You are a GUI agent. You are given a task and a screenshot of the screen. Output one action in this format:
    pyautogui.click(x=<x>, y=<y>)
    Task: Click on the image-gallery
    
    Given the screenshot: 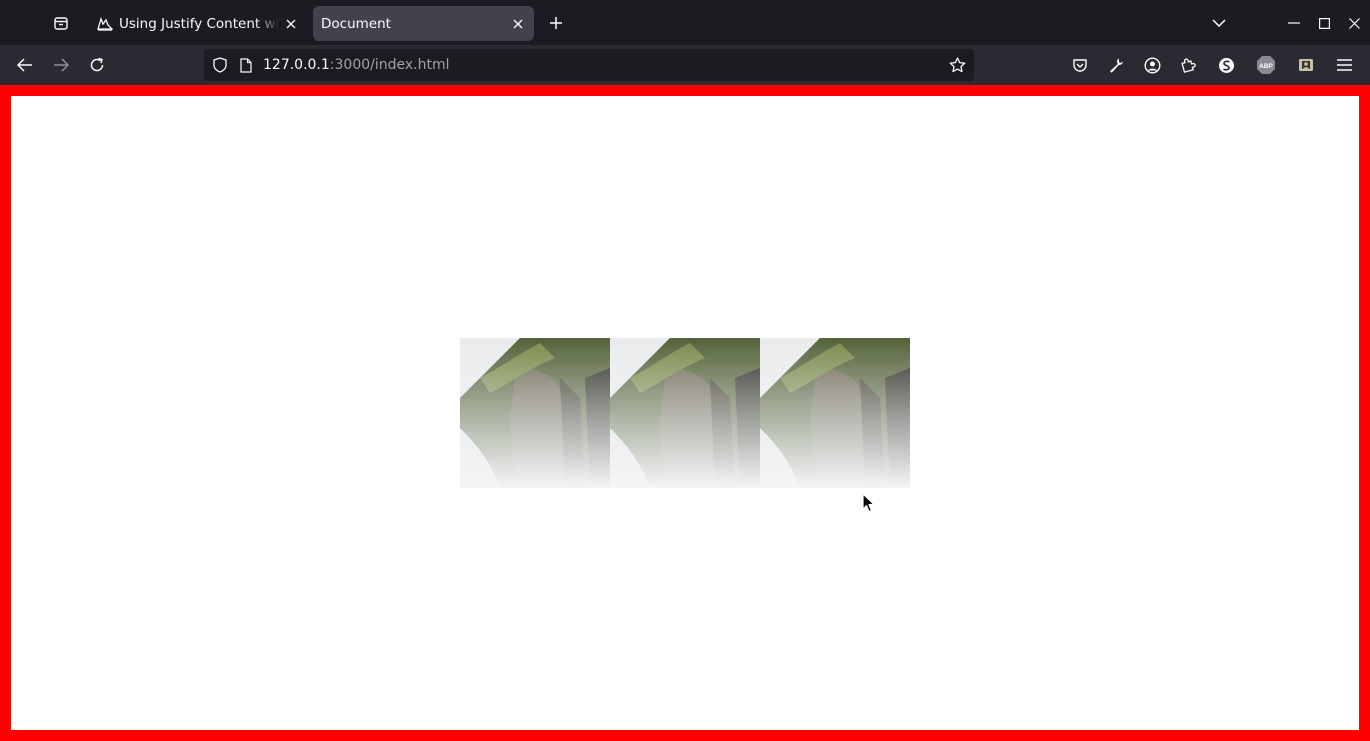 What is the action you would take?
    pyautogui.click(x=685, y=413)
    